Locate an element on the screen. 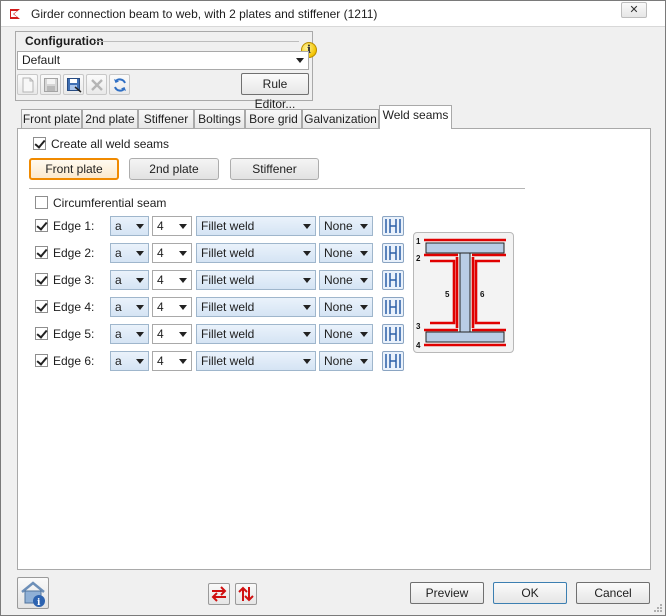 Image resolution: width=666 pixels, height=616 pixels. edge-5-weld-select: Fillet weld is located at coordinates (256, 334).